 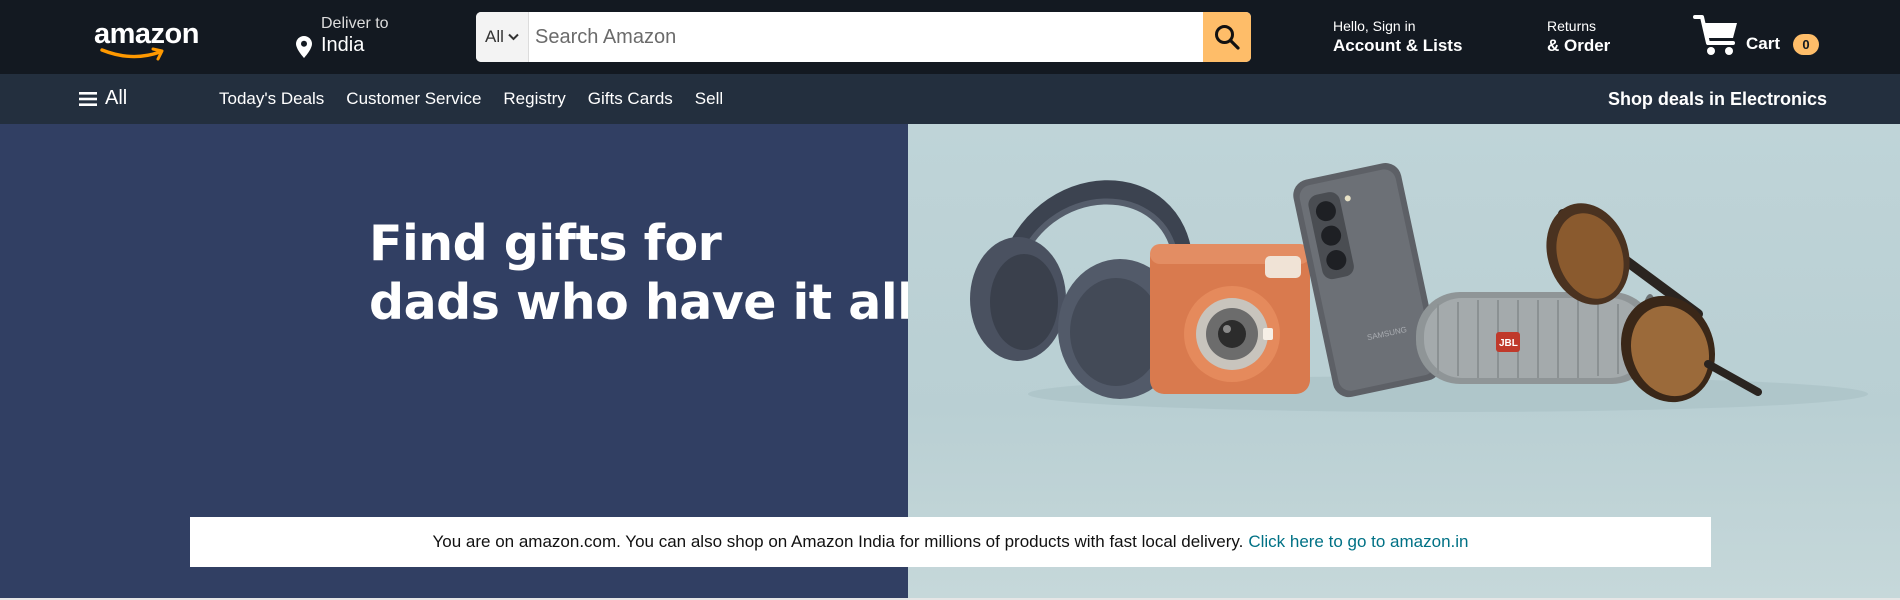 What do you see at coordinates (1398, 45) in the screenshot?
I see `account-lists-label: Account & Lists` at bounding box center [1398, 45].